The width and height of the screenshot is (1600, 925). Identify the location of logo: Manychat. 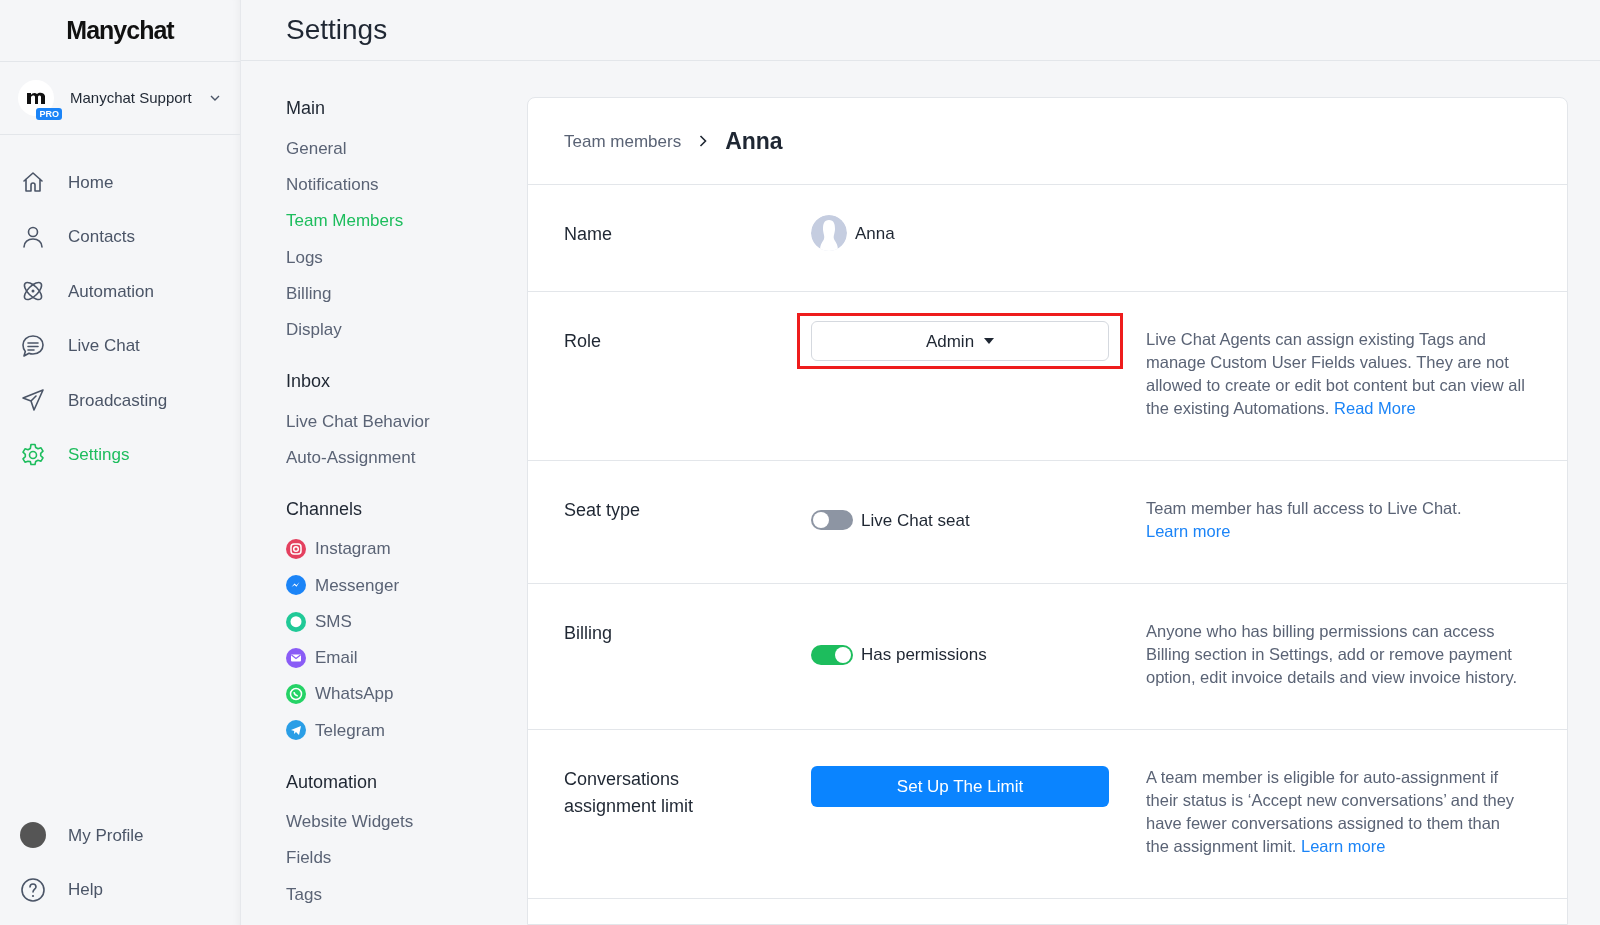
(120, 31).